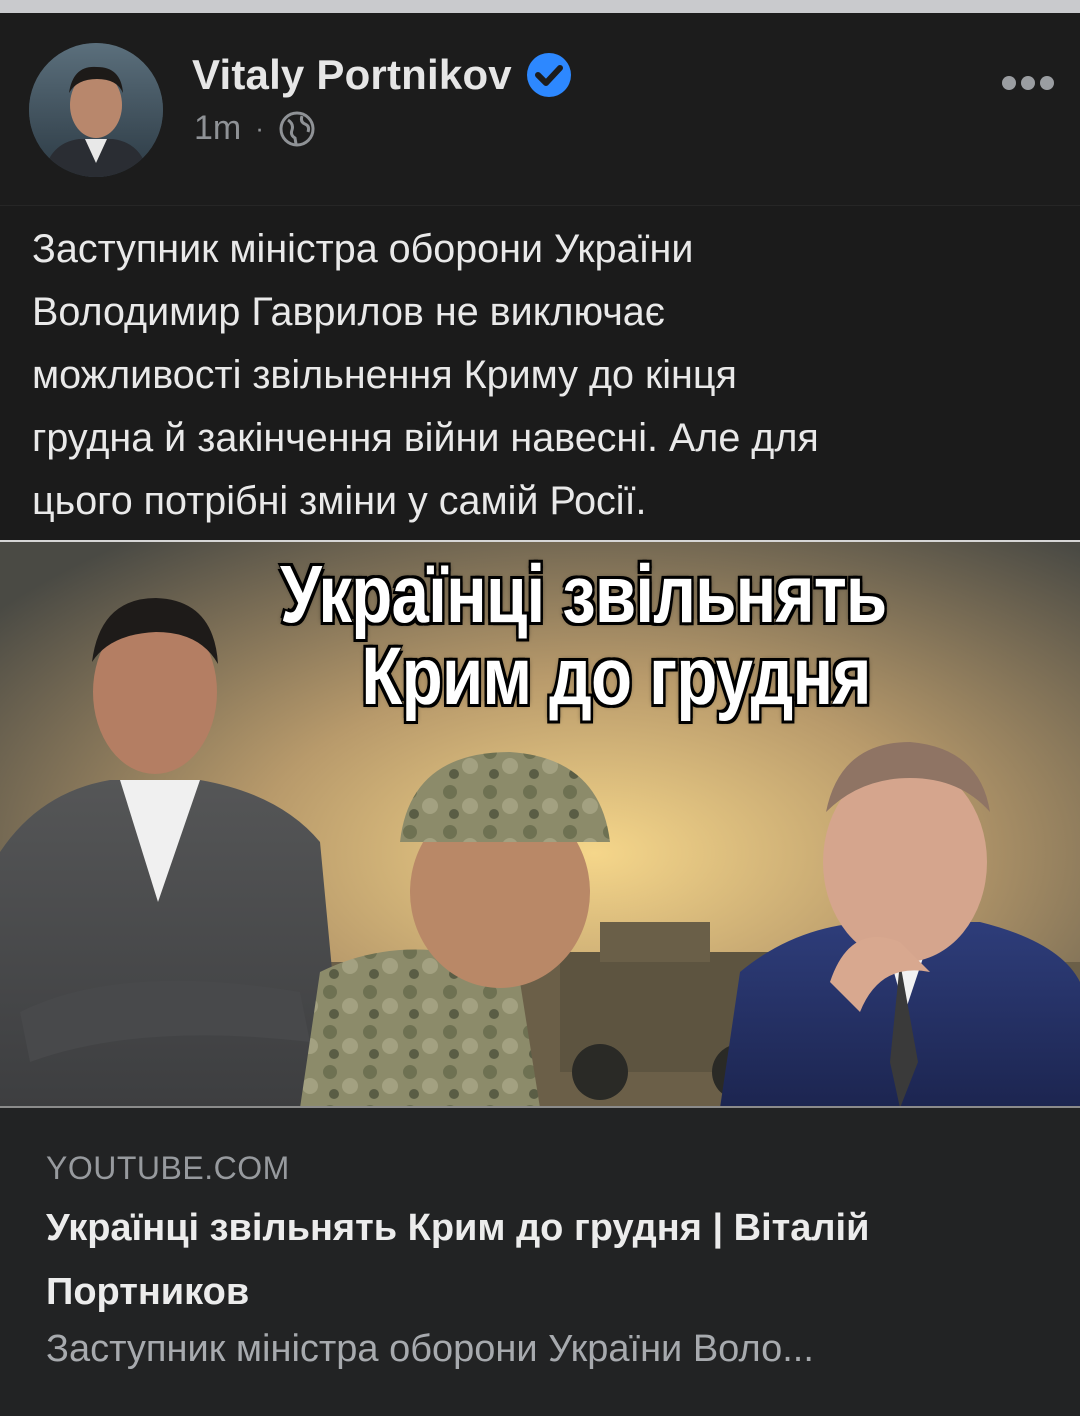 The width and height of the screenshot is (1080, 1416). What do you see at coordinates (168, 1168) in the screenshot?
I see `link-domain: YOUTUBE.COM` at bounding box center [168, 1168].